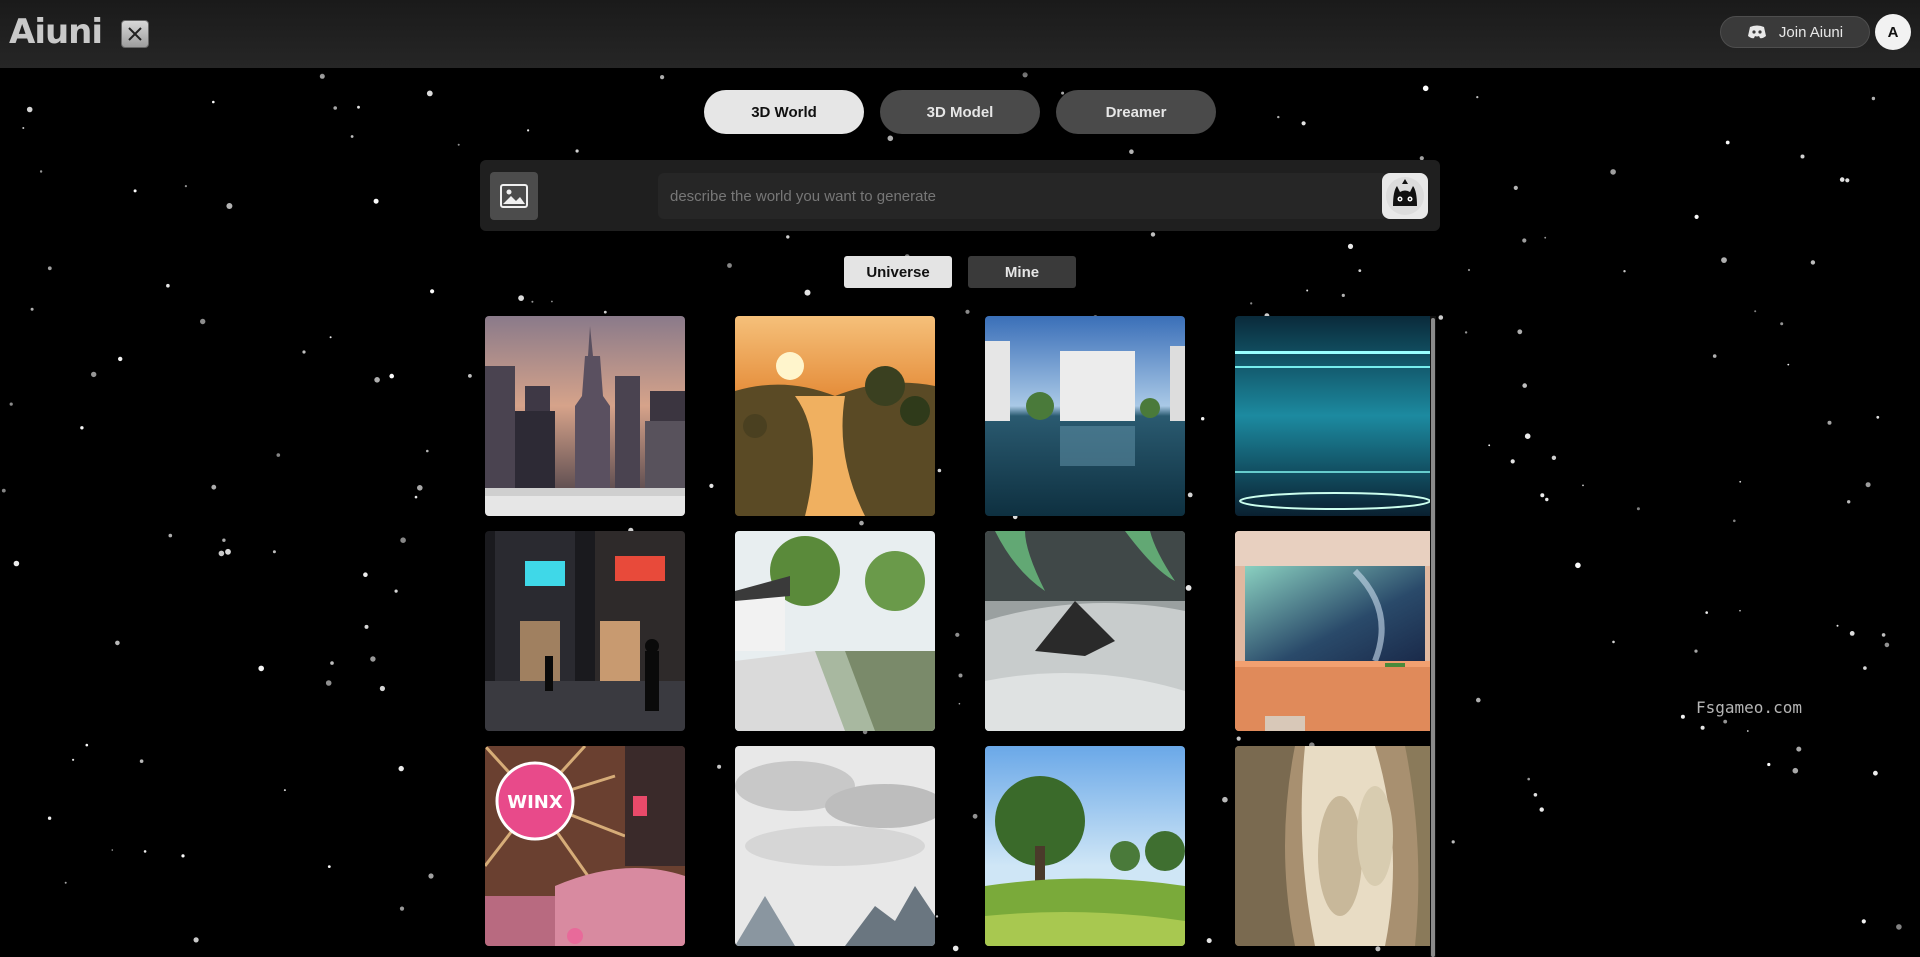 The image size is (1920, 957). I want to click on tab-dreamer: Dreamer, so click(1136, 112).